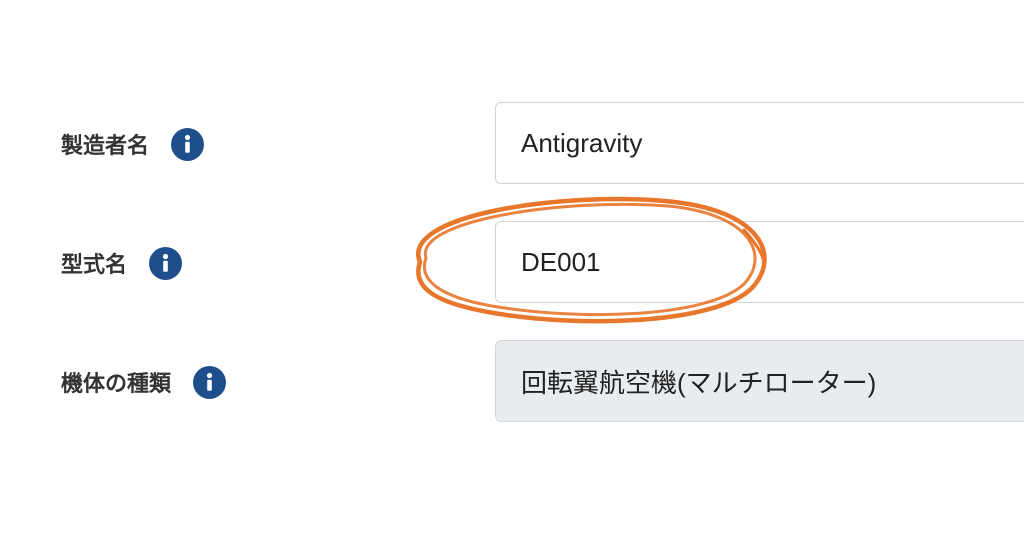 The width and height of the screenshot is (1024, 538). I want to click on model-input: DE001, so click(759, 262).